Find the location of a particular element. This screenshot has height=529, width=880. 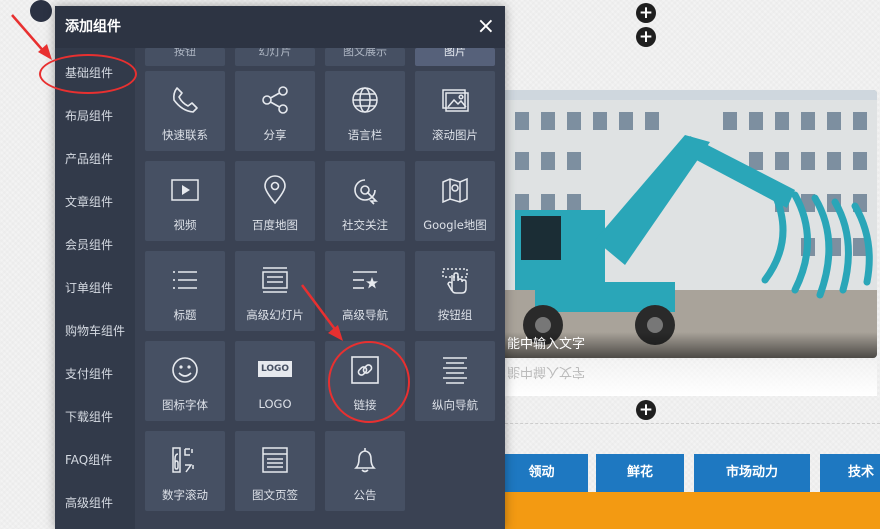

tile-announcement: 公告 is located at coordinates (365, 471).